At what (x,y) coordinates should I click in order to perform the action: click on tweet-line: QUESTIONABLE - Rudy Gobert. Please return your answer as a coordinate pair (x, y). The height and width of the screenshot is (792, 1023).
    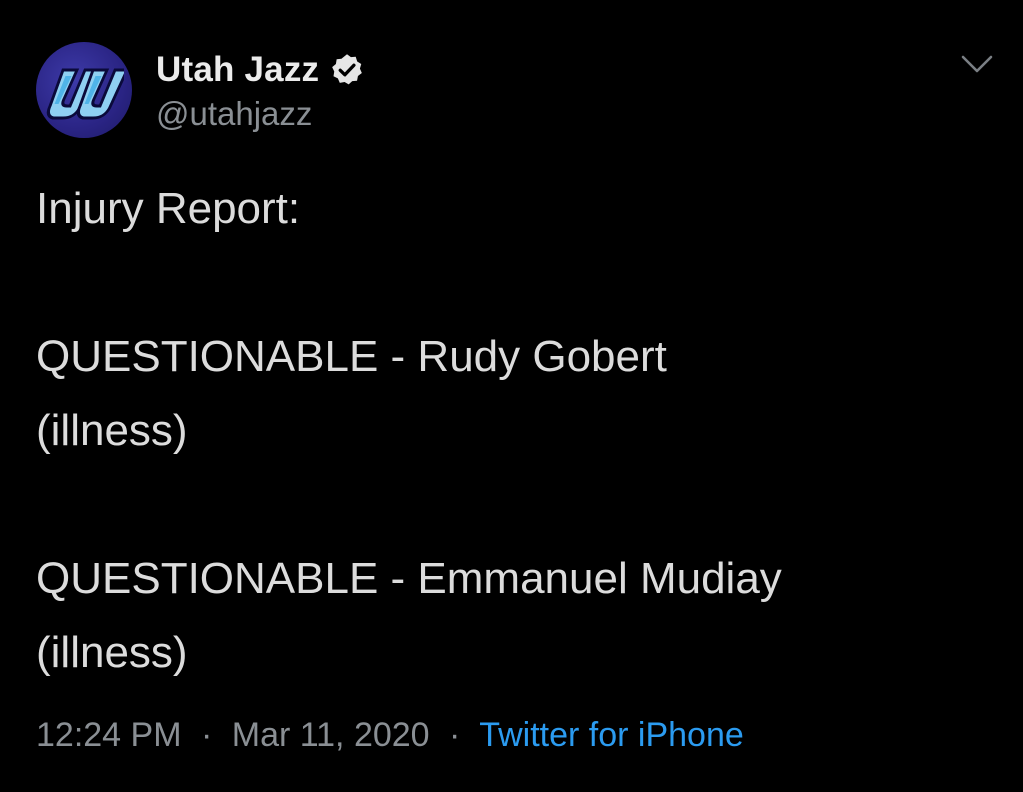
    Looking at the image, I should click on (351, 356).